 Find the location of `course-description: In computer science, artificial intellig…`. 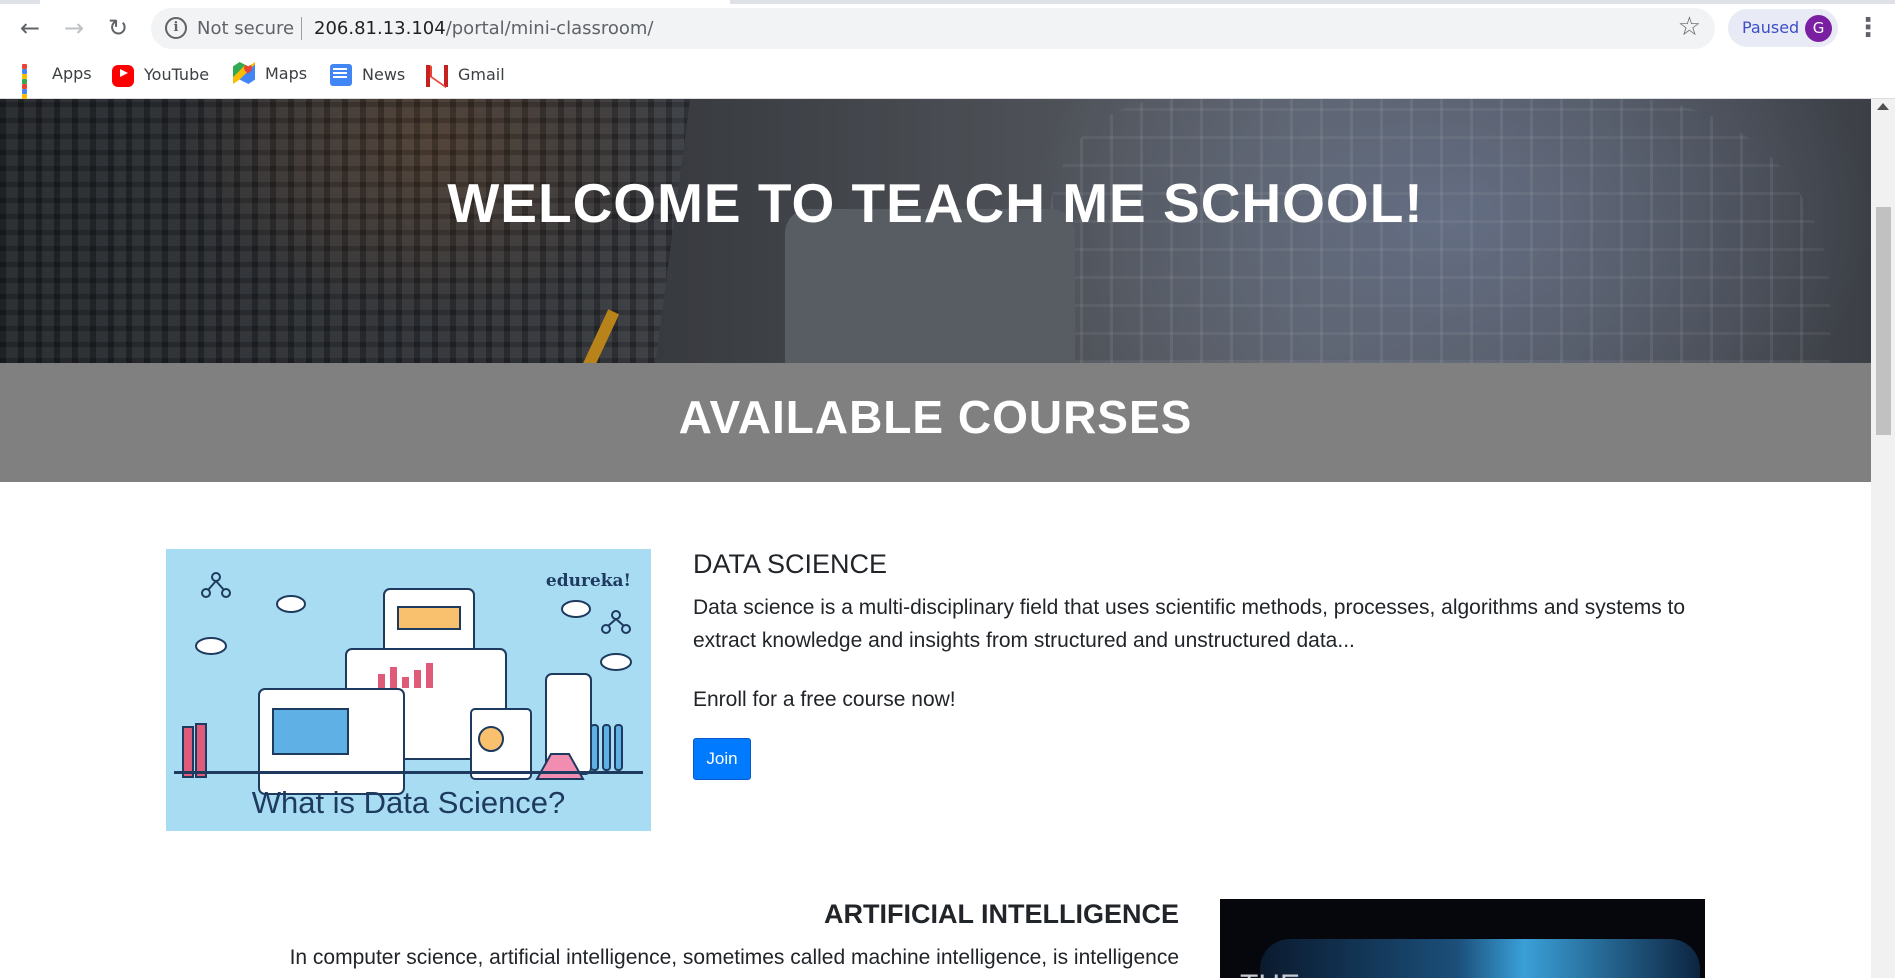

course-description: In computer science, artificial intellig… is located at coordinates (734, 957).